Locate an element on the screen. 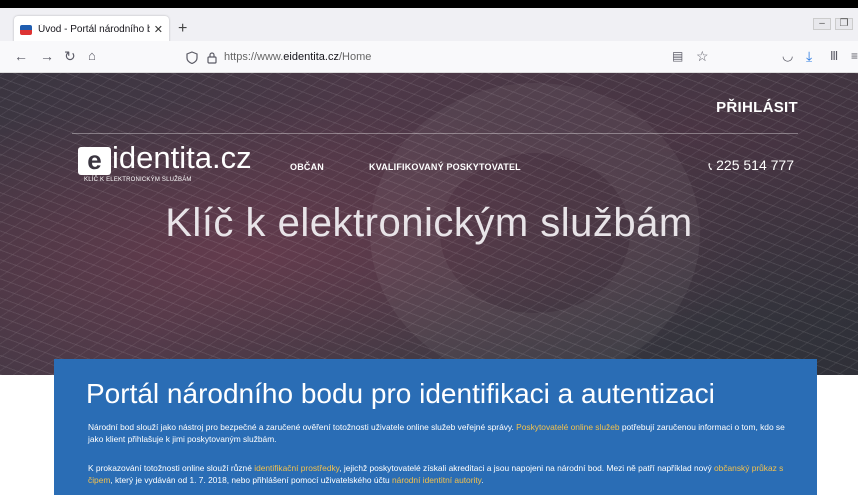 Image resolution: width=858 pixels, height=495 pixels. login-link: PŘIHLÁSIT is located at coordinates (757, 107).